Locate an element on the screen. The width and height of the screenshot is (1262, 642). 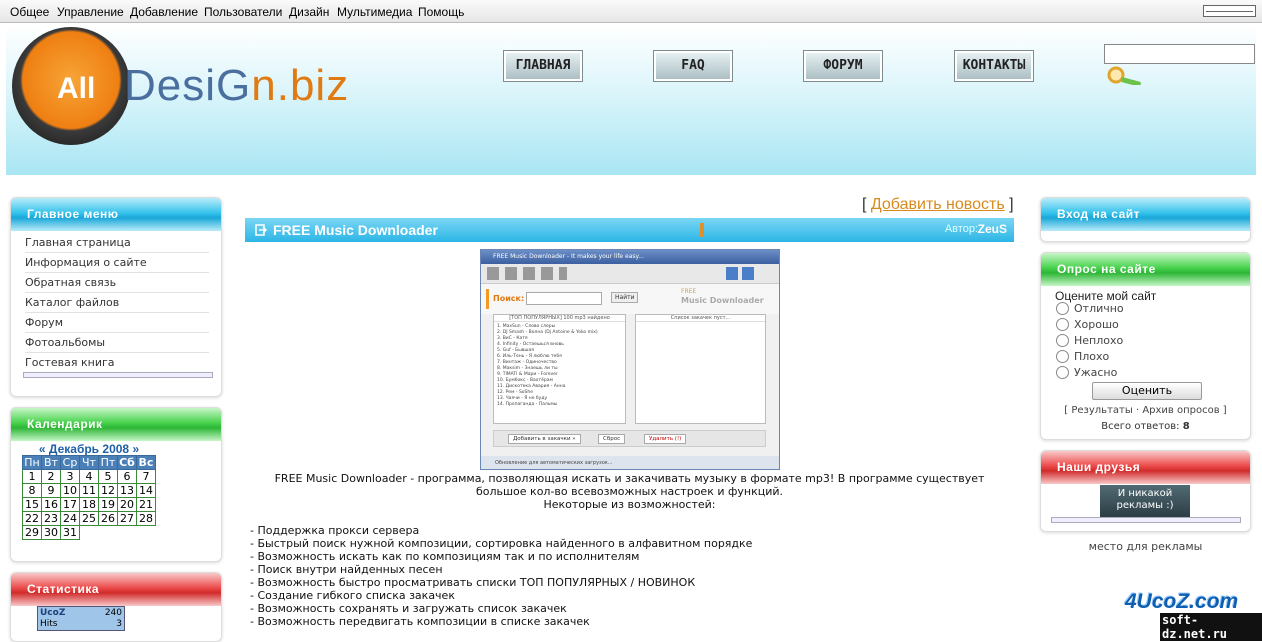
calendar-day: 26 is located at coordinates (108, 518).